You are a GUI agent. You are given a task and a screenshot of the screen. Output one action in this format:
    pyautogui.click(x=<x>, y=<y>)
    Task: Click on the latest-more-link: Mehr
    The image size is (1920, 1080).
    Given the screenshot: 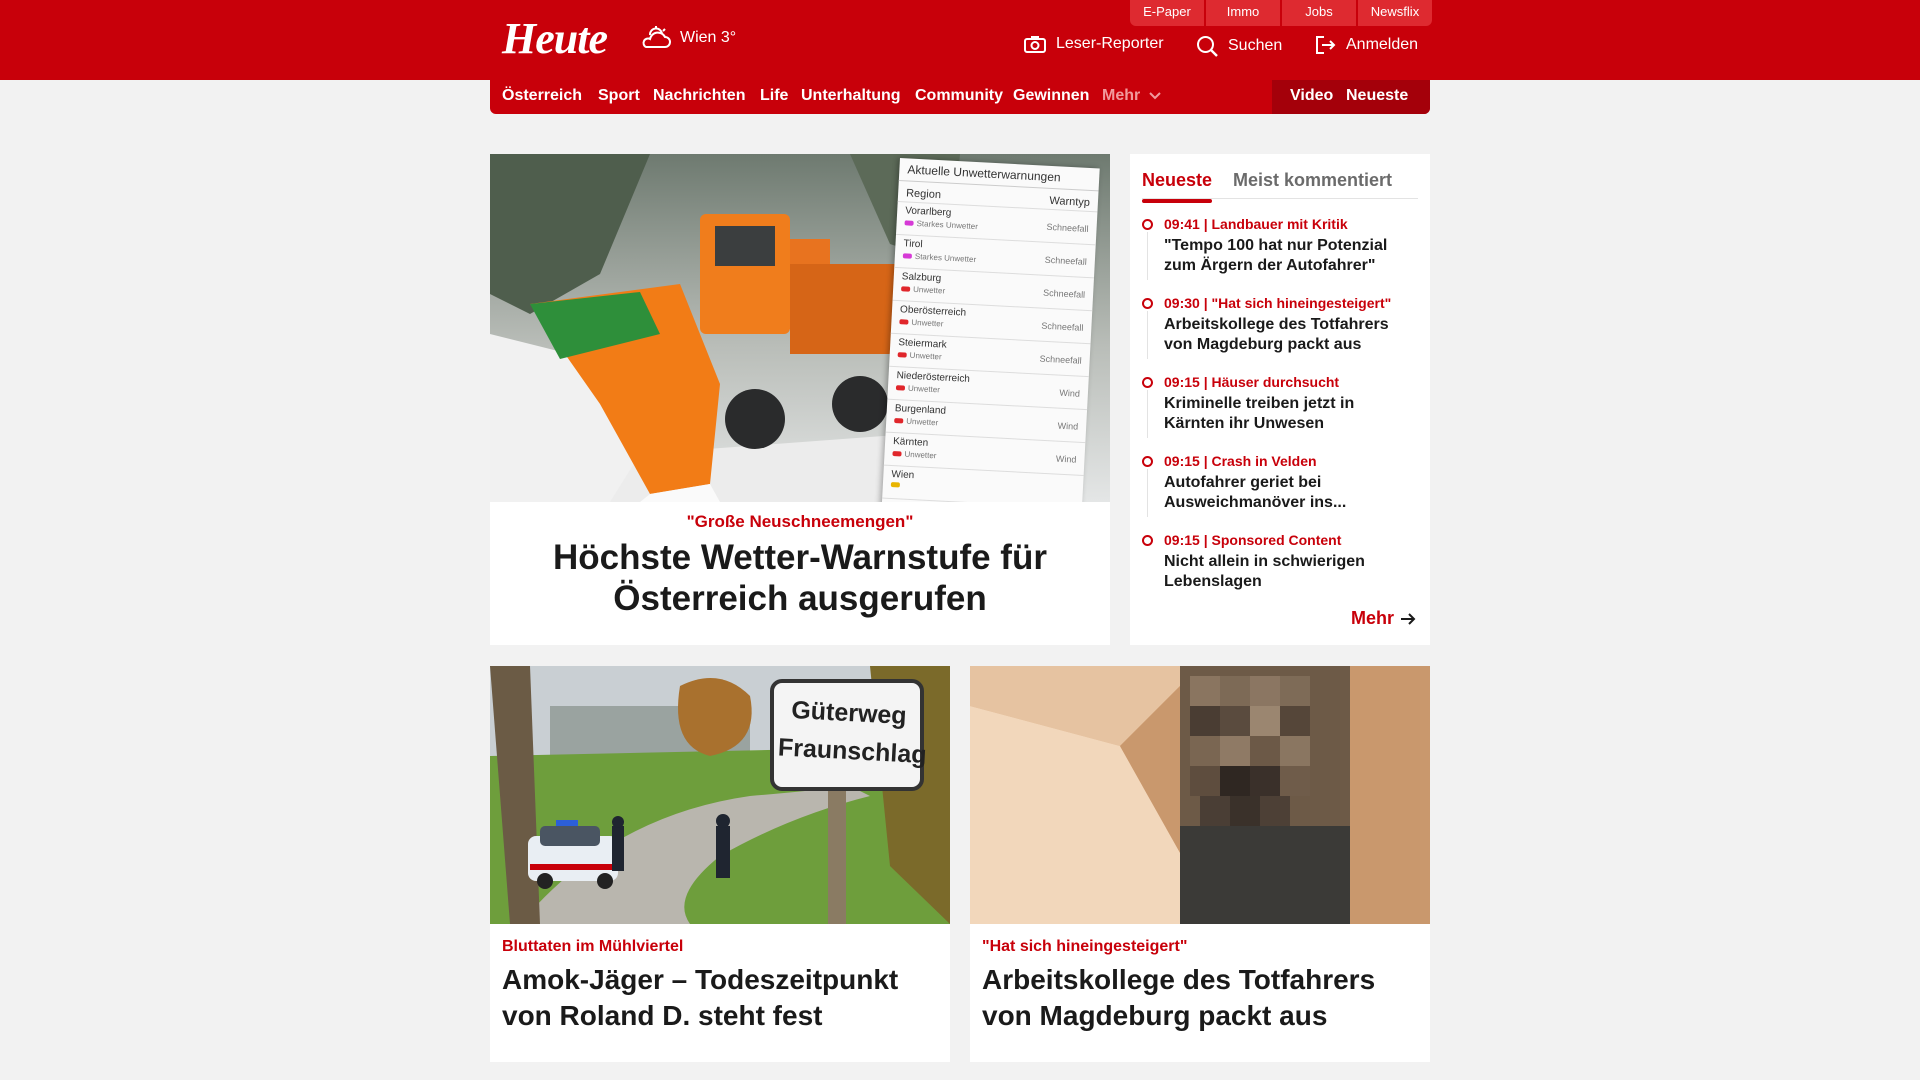 What is the action you would take?
    pyautogui.click(x=1383, y=618)
    